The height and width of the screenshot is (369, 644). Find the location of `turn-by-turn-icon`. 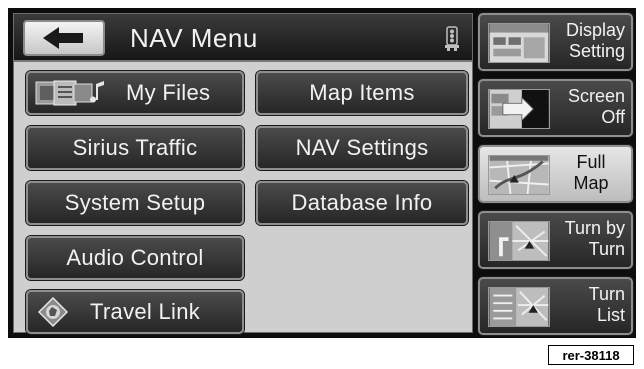

turn-by-turn-icon is located at coordinates (519, 241).